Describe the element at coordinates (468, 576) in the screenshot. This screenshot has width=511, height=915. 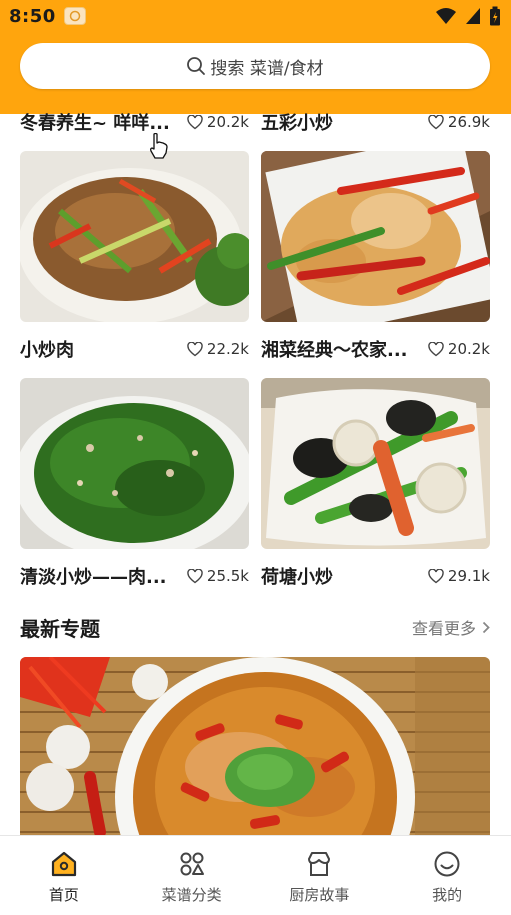
I see `likes-value: 29.1k` at that location.